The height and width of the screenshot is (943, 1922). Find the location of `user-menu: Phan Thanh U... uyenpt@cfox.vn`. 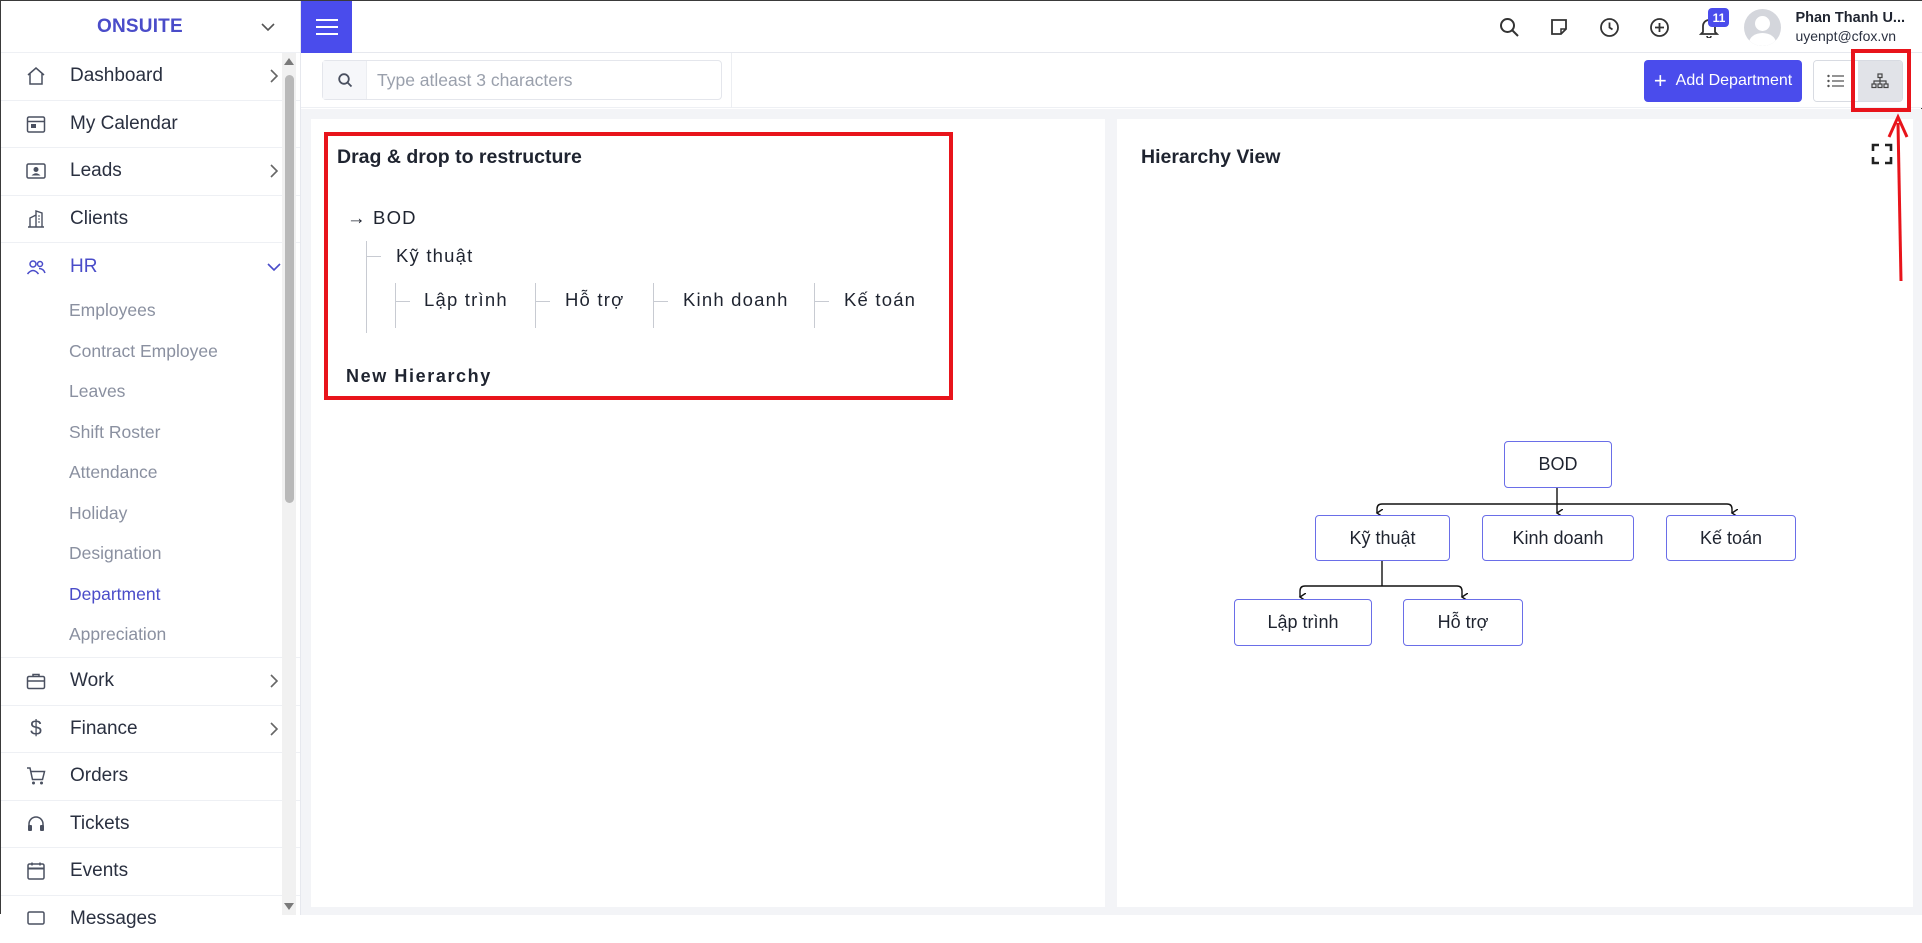

user-menu: Phan Thanh U... uyenpt@cfox.vn is located at coordinates (1833, 27).